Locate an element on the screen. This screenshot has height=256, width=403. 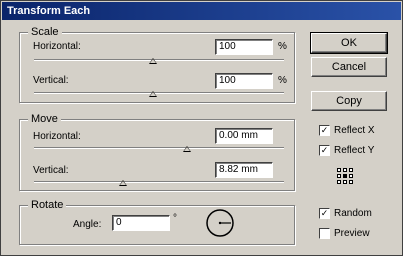
ref-point-center is located at coordinates (345, 176).